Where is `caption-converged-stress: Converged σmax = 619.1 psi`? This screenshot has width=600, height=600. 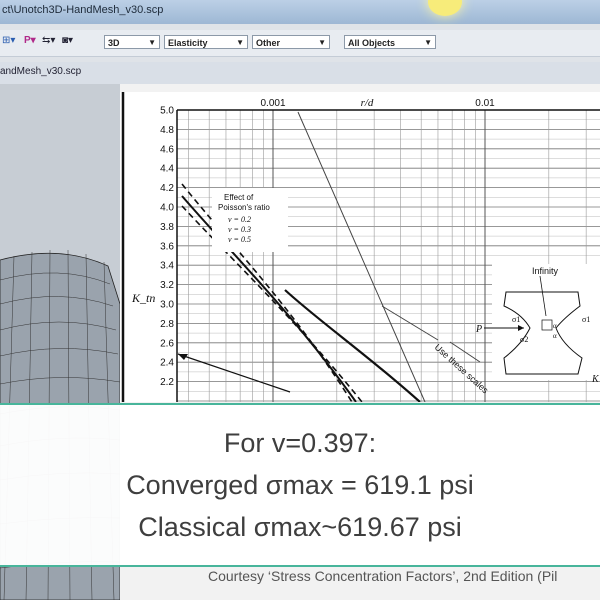
caption-converged-stress: Converged σmax = 619.1 psi is located at coordinates (300, 485).